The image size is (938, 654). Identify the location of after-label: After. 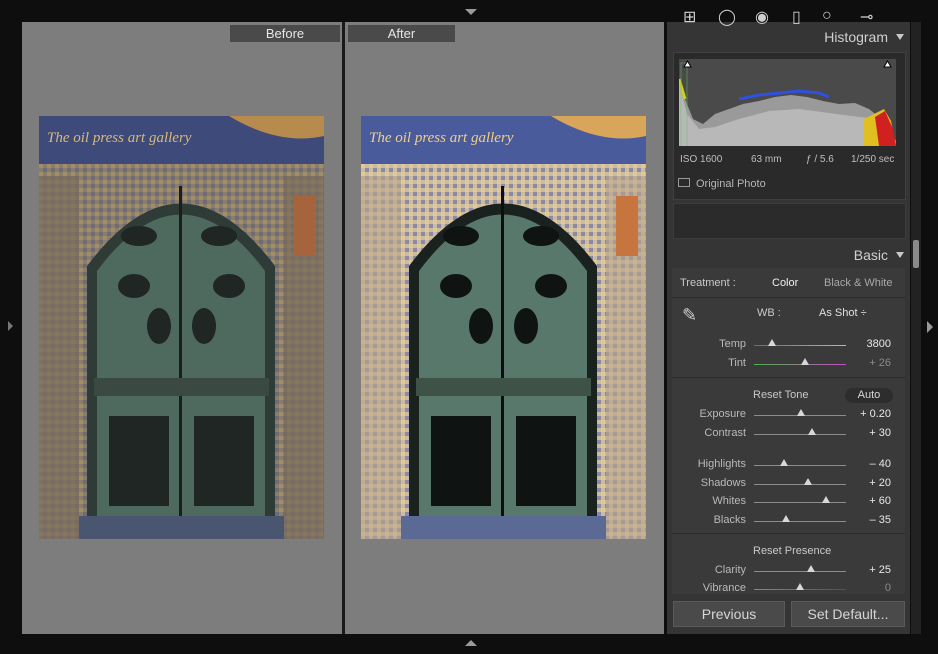
(401, 33).